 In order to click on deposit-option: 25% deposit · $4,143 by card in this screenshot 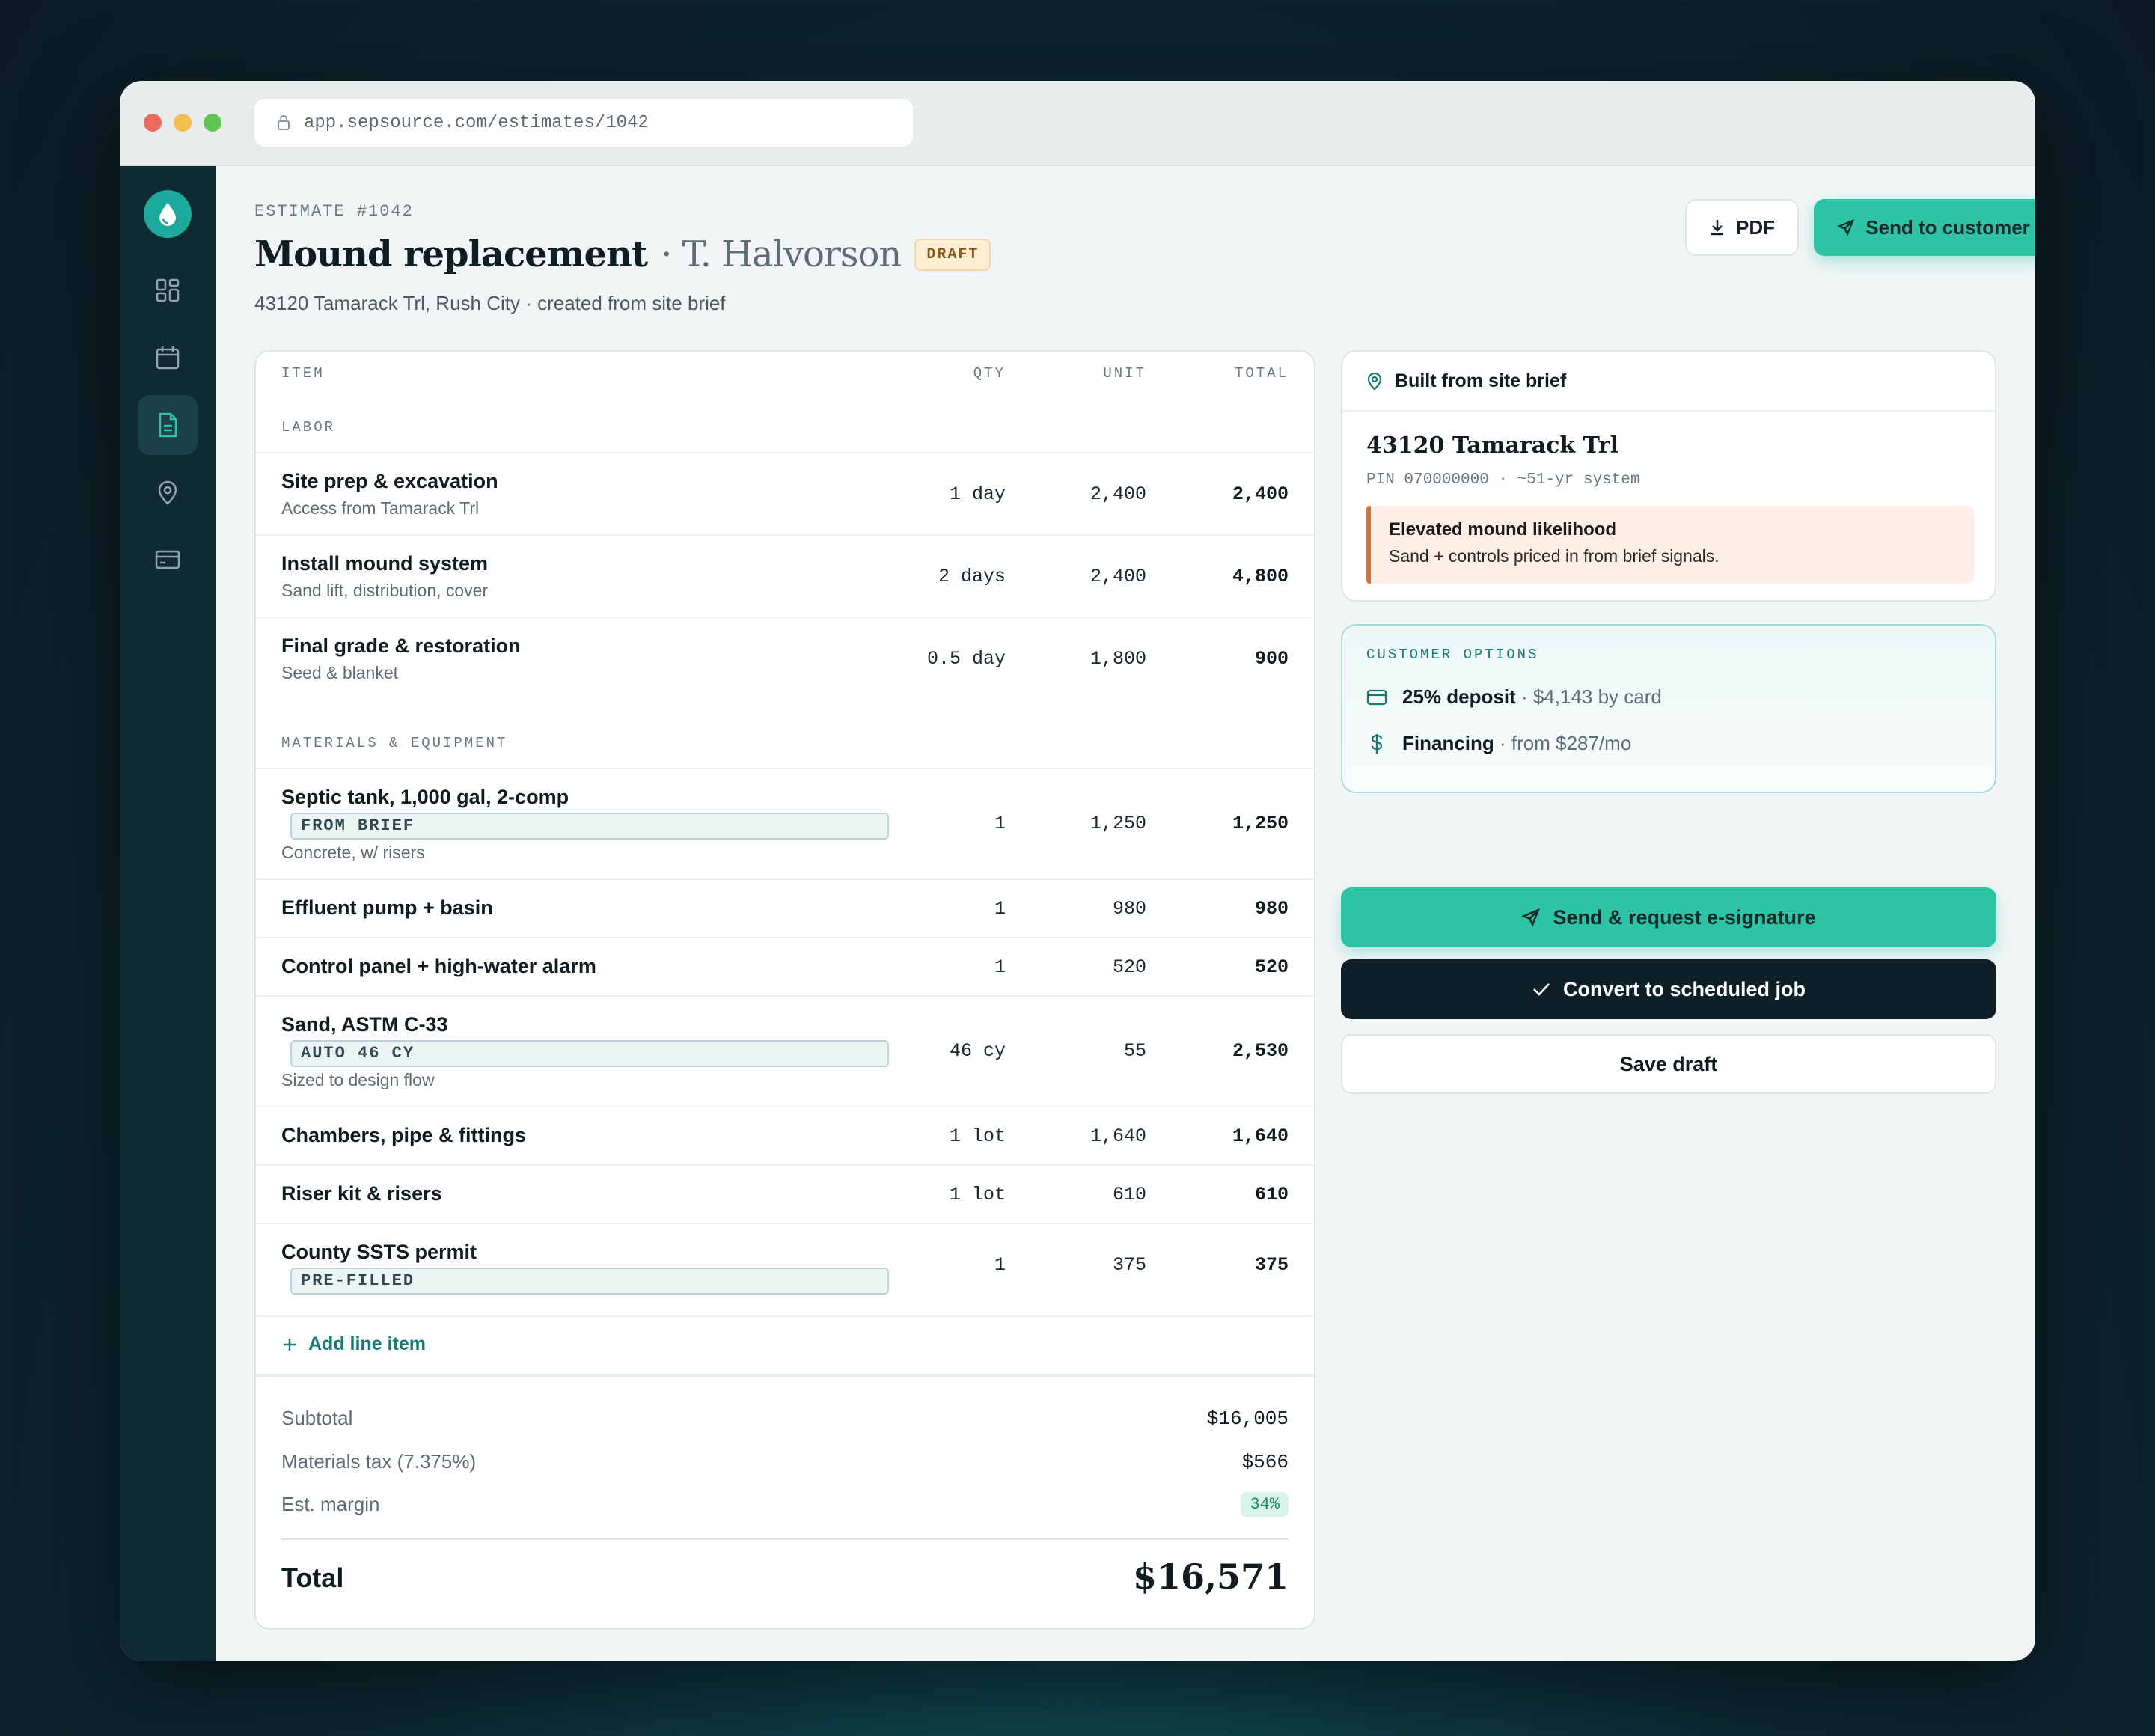, I will do `click(1514, 697)`.